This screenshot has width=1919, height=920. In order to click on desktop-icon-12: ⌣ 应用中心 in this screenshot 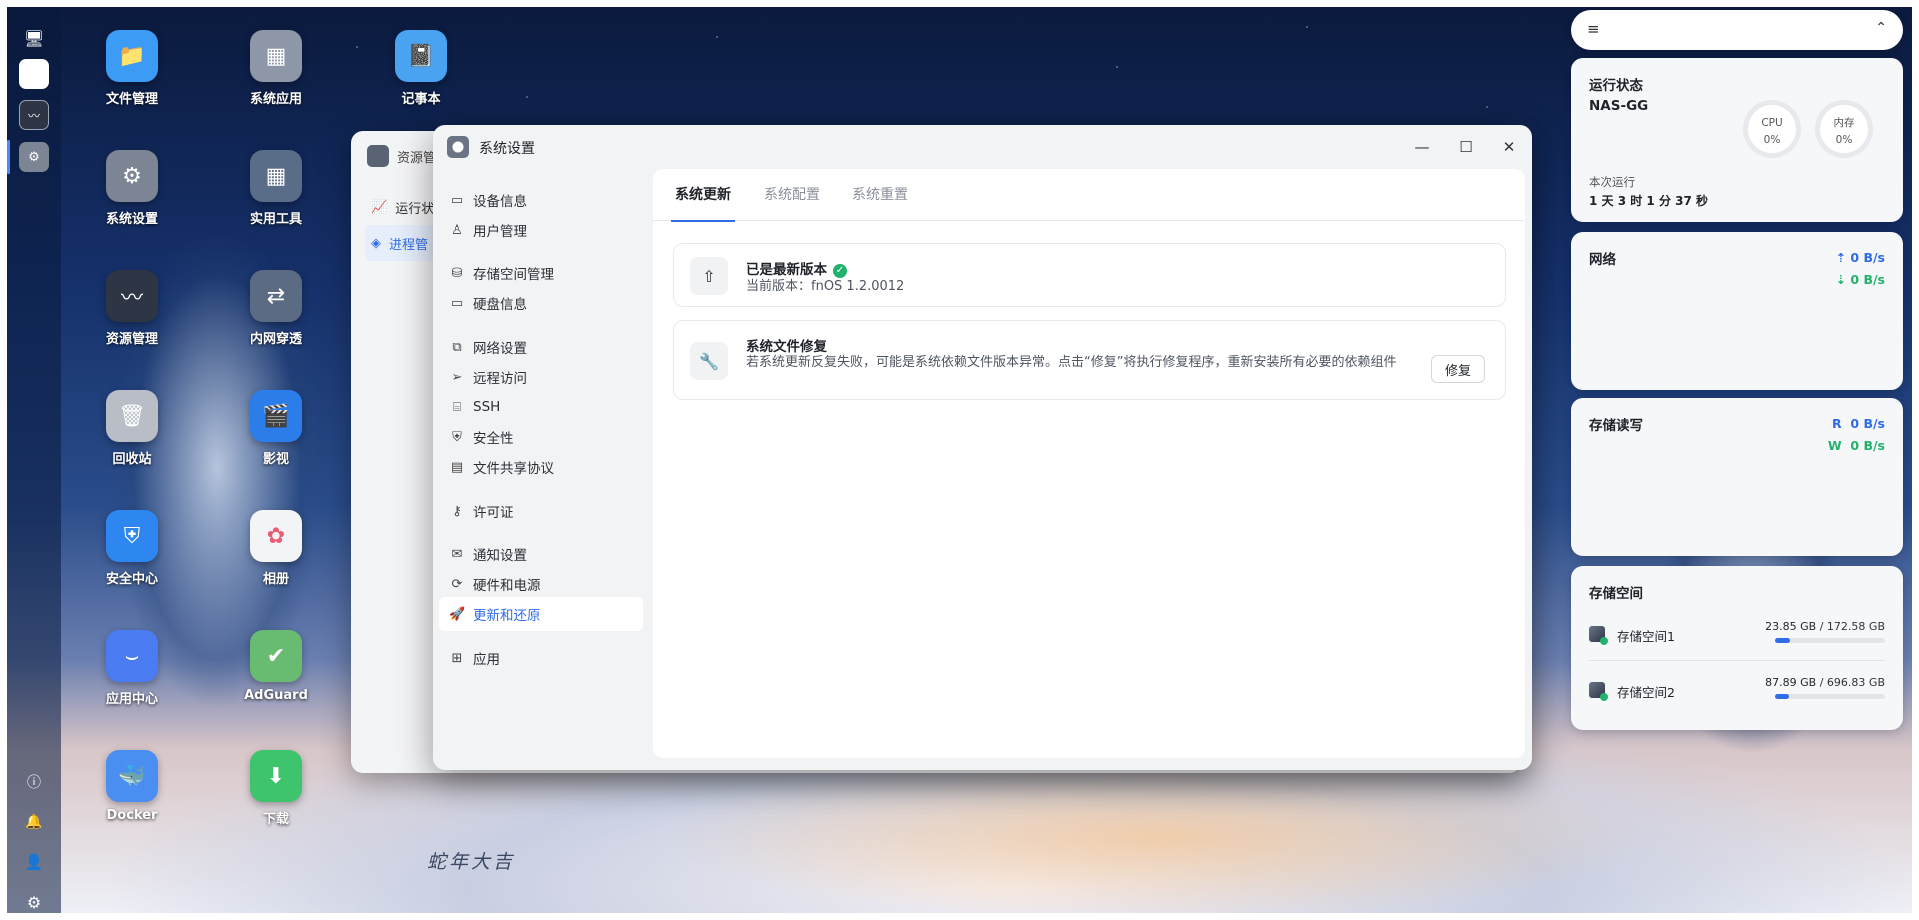, I will do `click(132, 680)`.